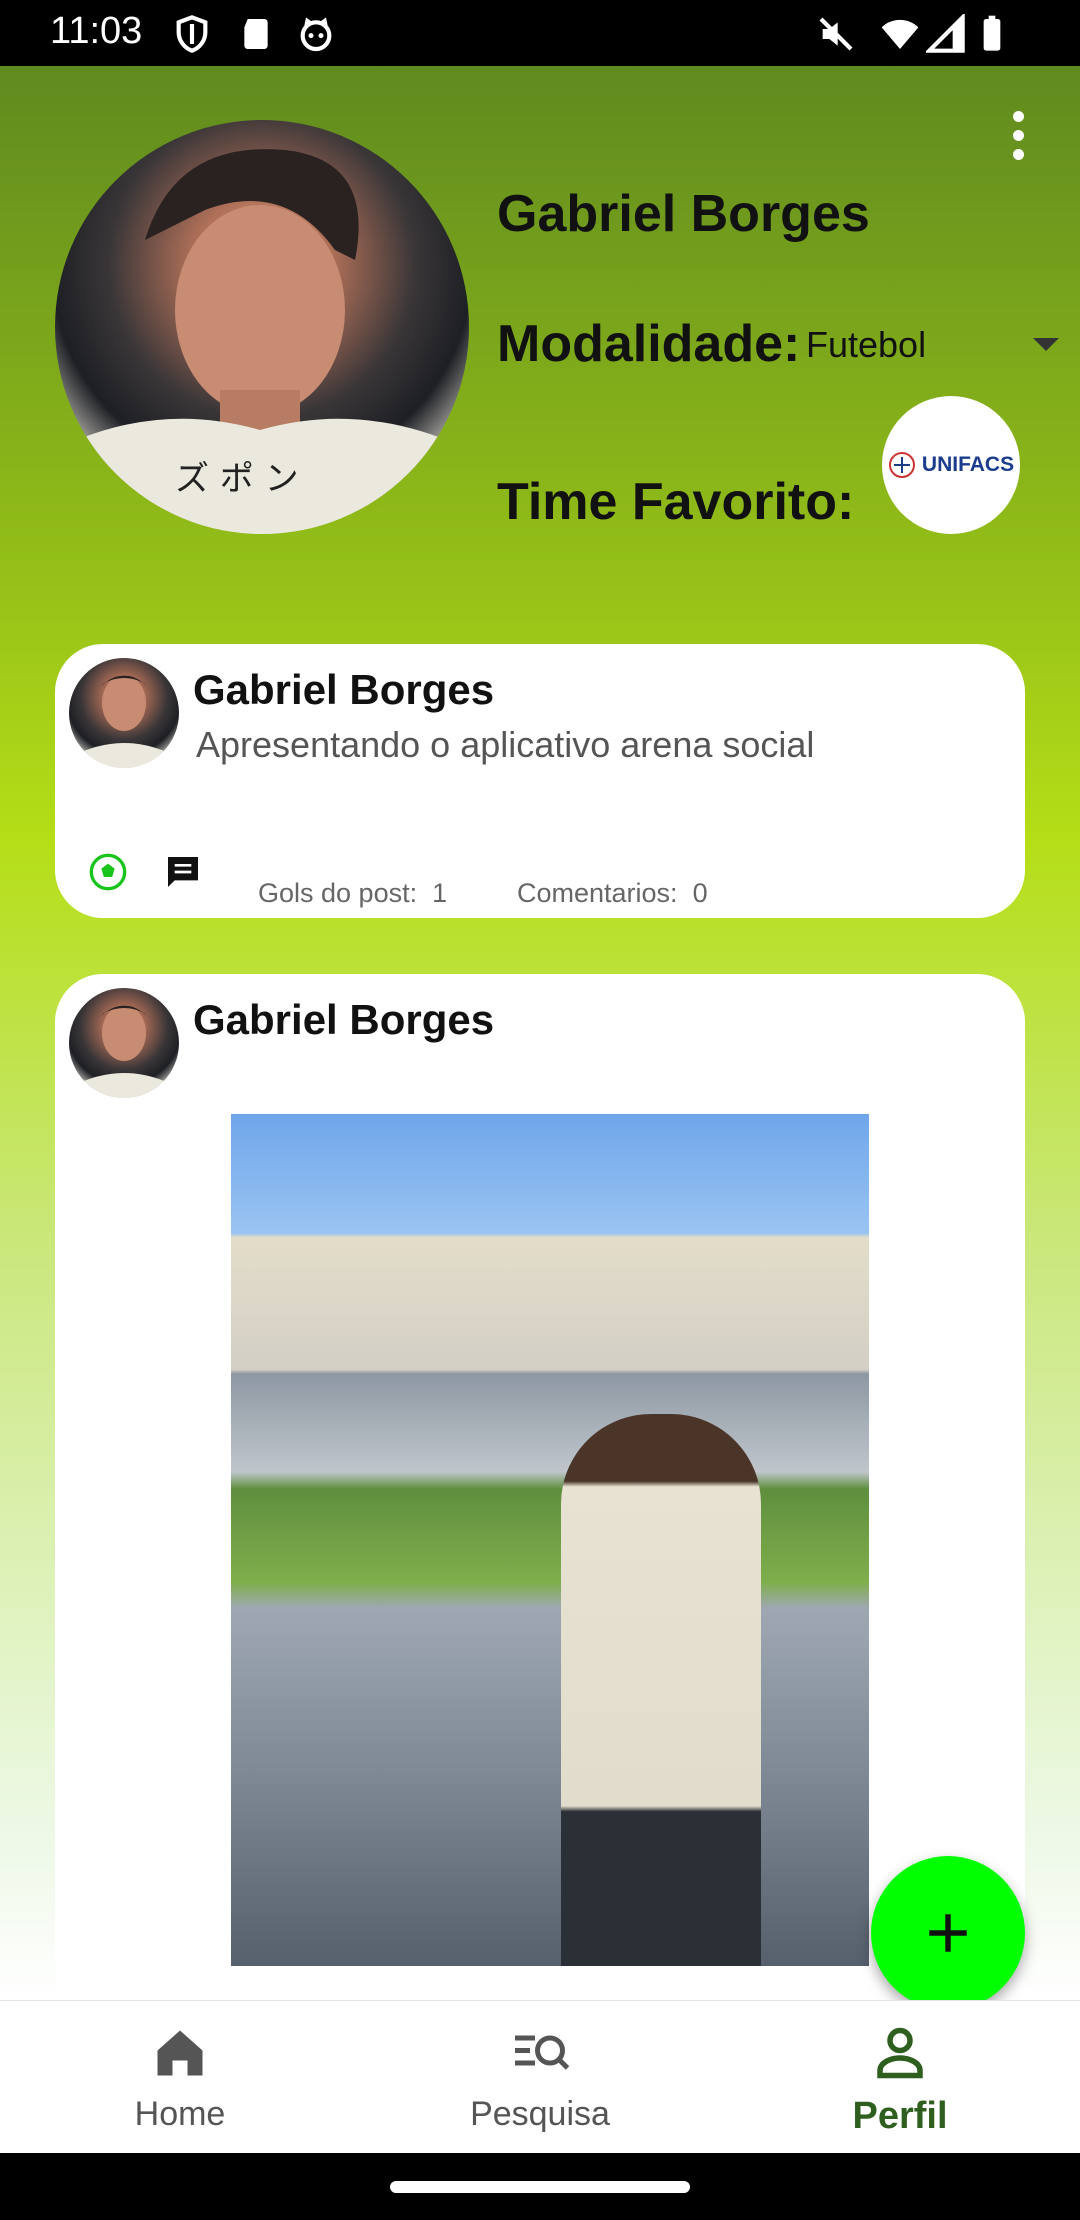 The image size is (1080, 2220). I want to click on goals-label-text: Gols do post:, so click(338, 893).